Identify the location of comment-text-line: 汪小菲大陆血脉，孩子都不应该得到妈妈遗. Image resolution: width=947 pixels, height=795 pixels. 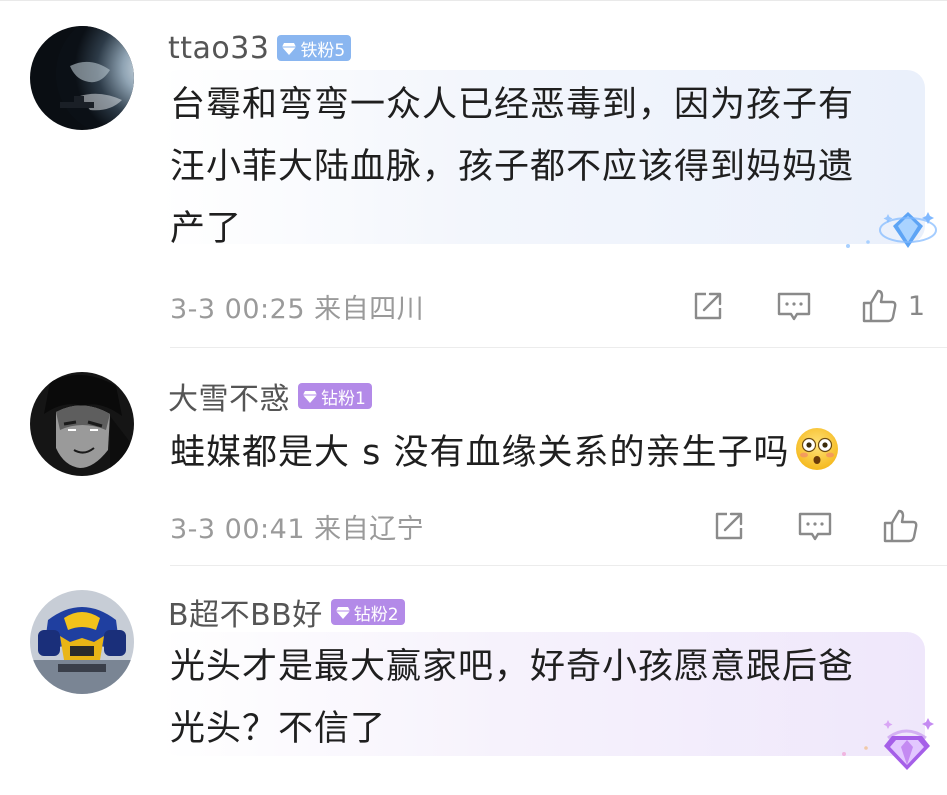
(512, 167).